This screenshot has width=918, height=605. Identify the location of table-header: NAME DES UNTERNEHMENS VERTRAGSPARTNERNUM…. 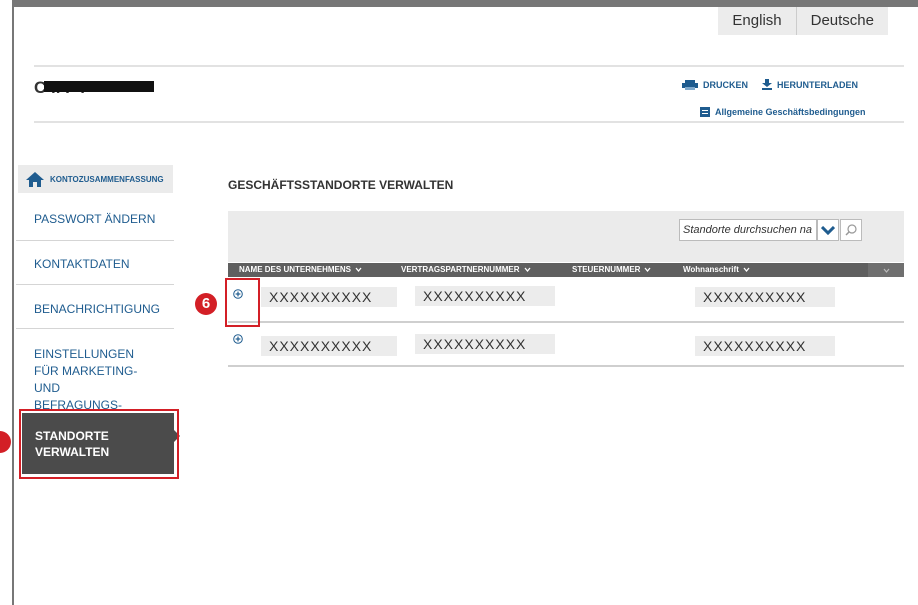
(566, 270).